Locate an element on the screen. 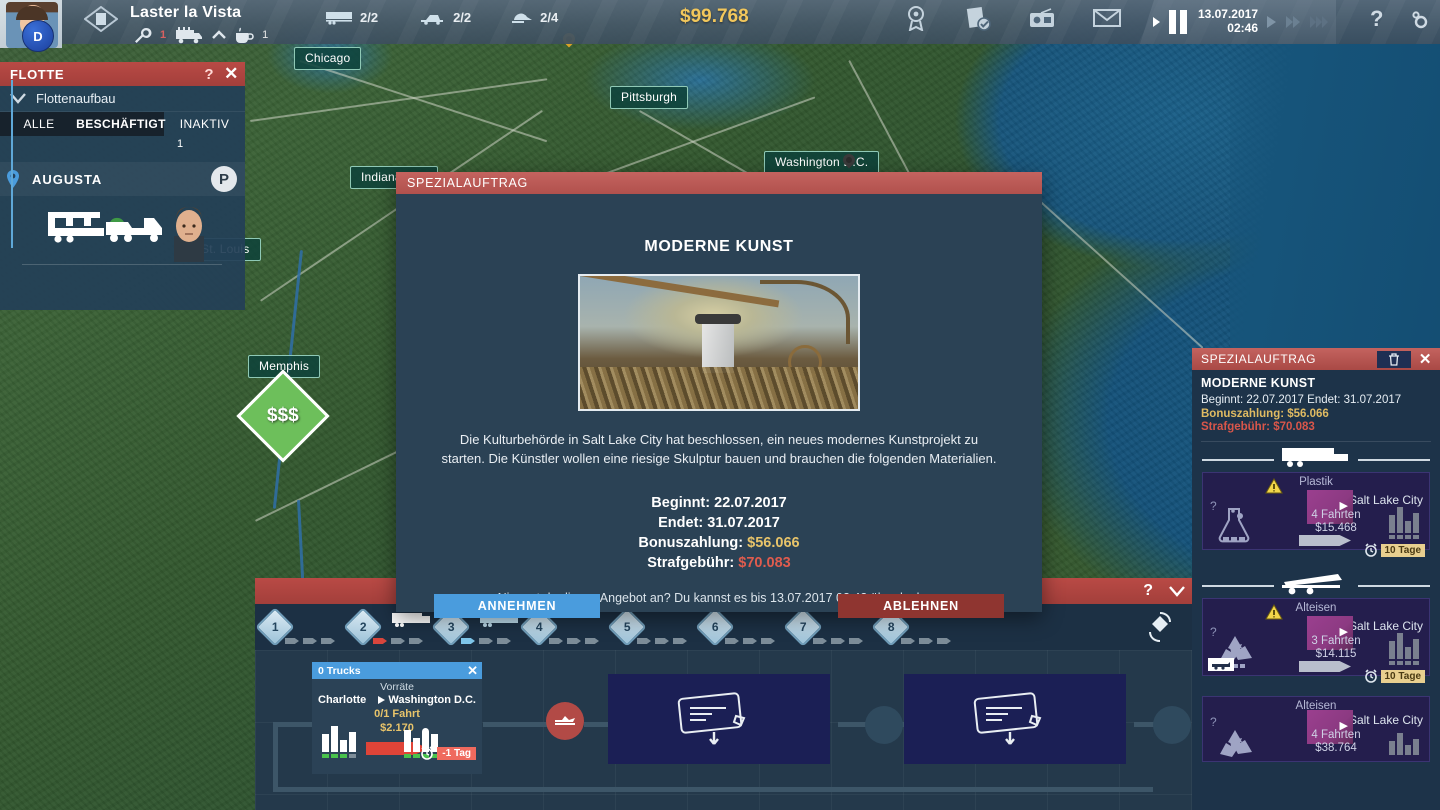 The image size is (1440, 810). city-label-pittsburgh: Pittsburgh is located at coordinates (649, 97).